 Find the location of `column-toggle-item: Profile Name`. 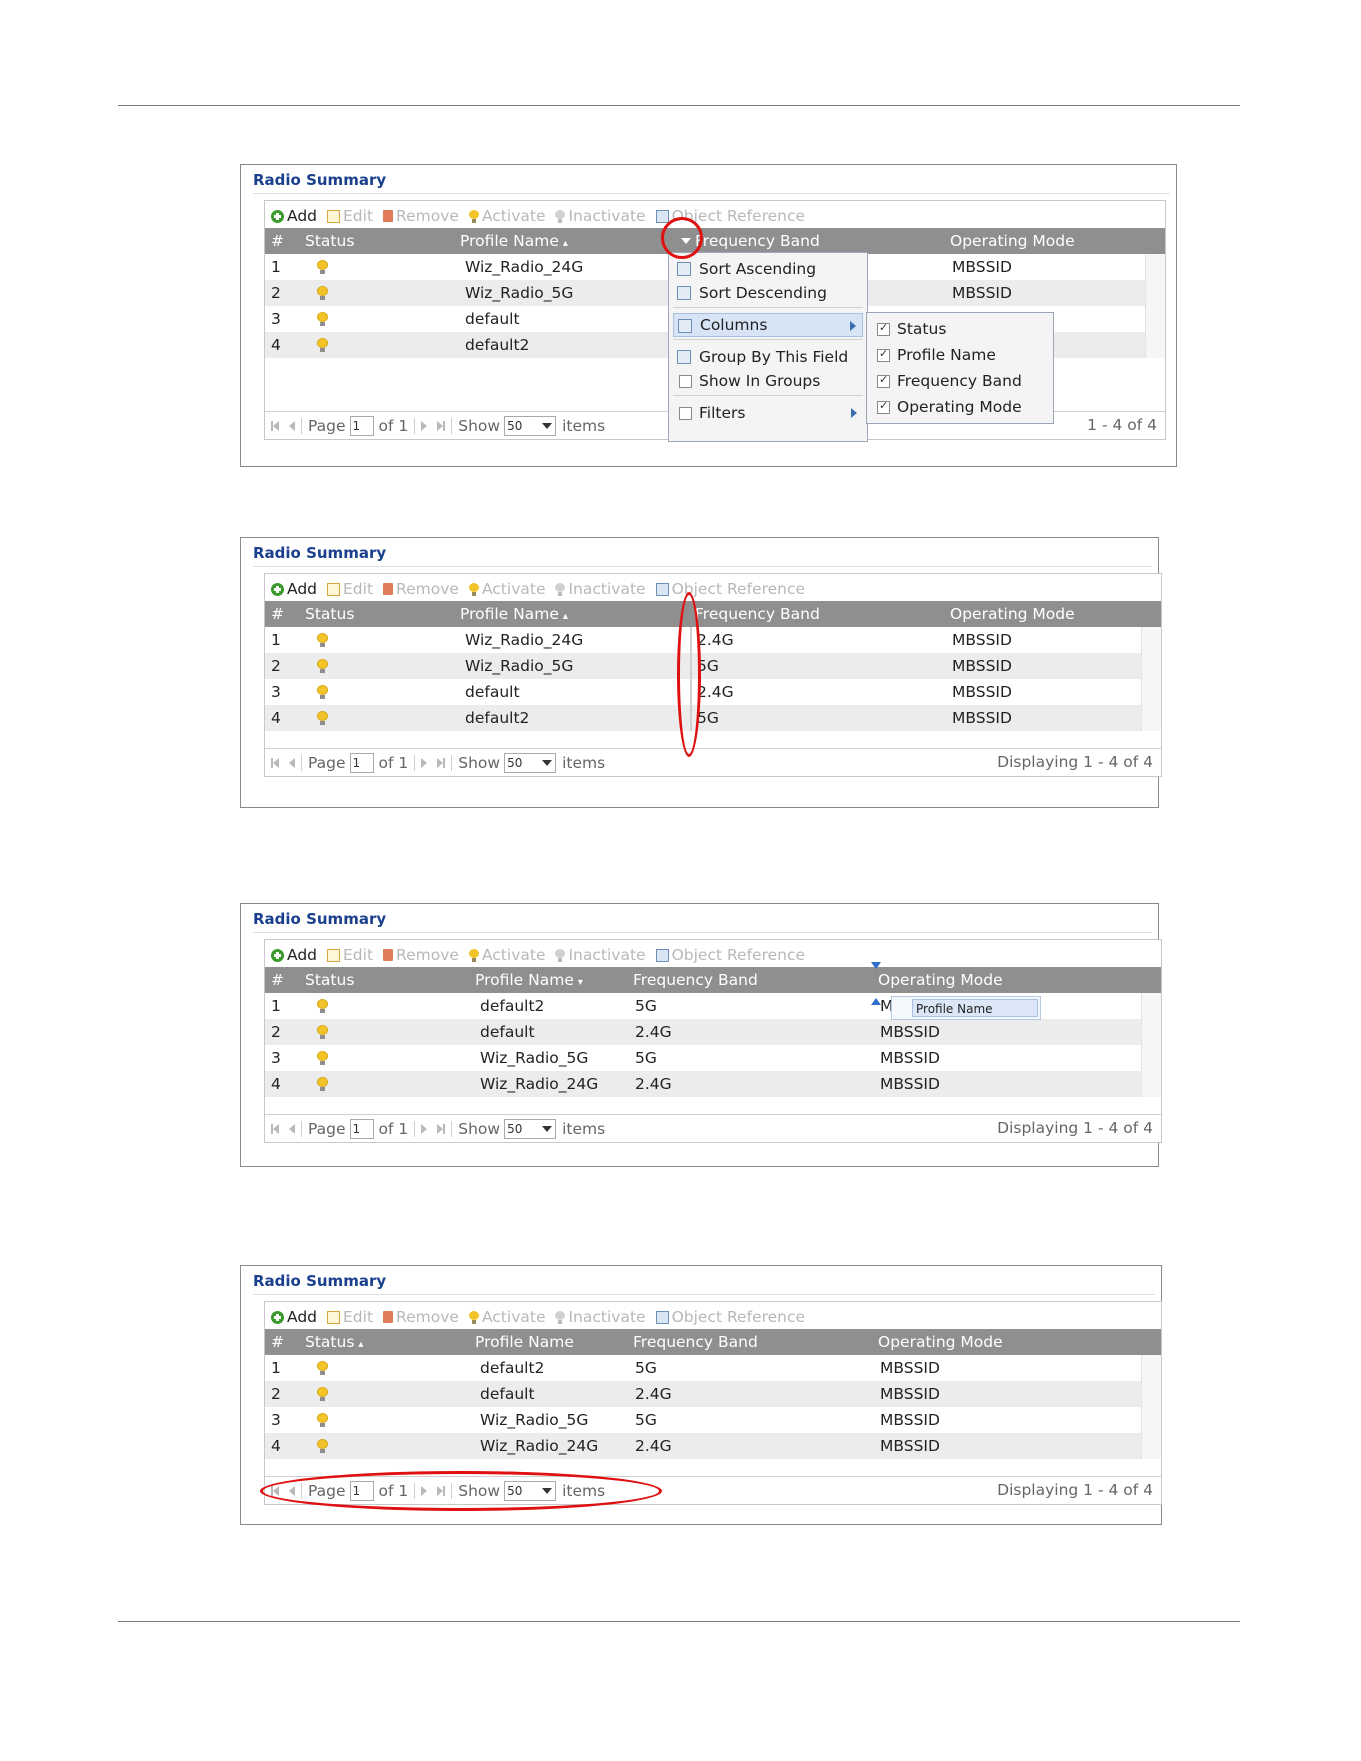

column-toggle-item: Profile Name is located at coordinates (960, 355).